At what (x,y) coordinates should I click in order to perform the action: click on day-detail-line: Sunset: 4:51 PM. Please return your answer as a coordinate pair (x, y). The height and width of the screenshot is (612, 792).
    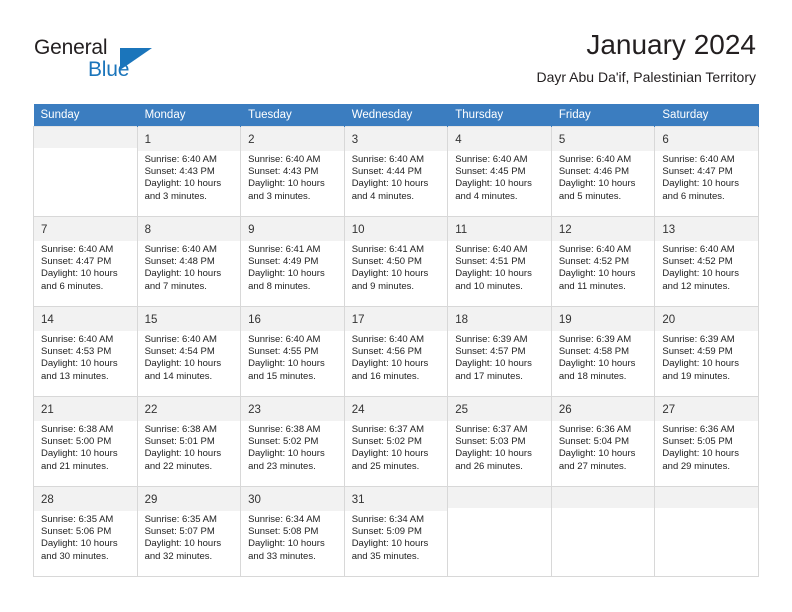
    Looking at the image, I should click on (490, 262).